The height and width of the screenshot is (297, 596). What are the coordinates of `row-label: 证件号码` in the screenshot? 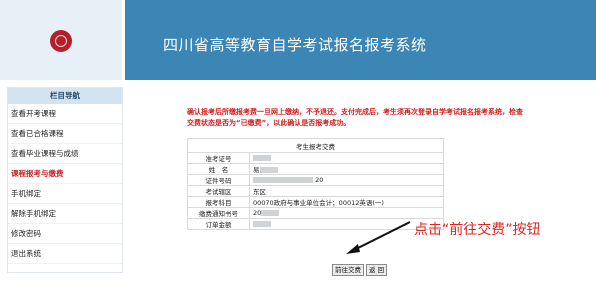 It's located at (218, 180).